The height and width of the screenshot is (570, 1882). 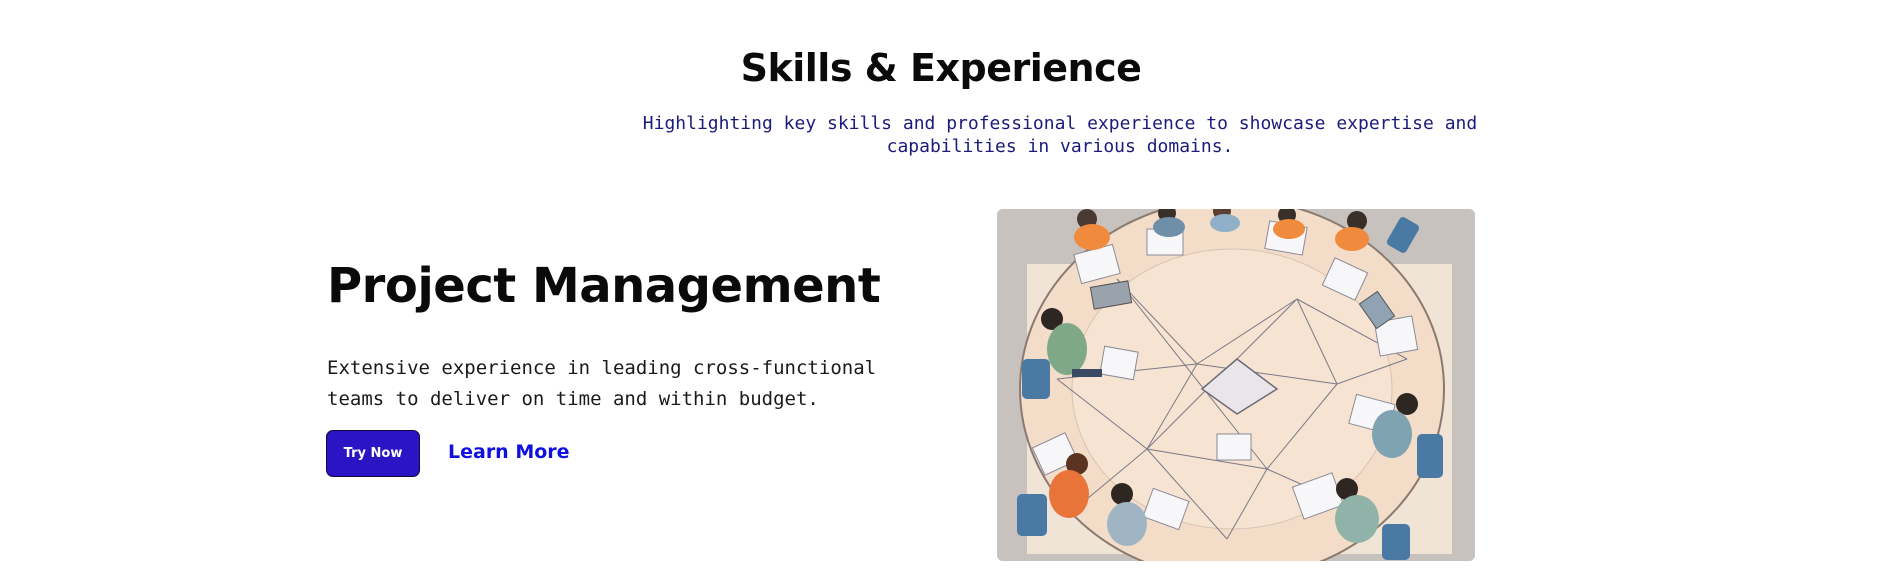 I want to click on feature-title: Project Management, so click(x=604, y=286).